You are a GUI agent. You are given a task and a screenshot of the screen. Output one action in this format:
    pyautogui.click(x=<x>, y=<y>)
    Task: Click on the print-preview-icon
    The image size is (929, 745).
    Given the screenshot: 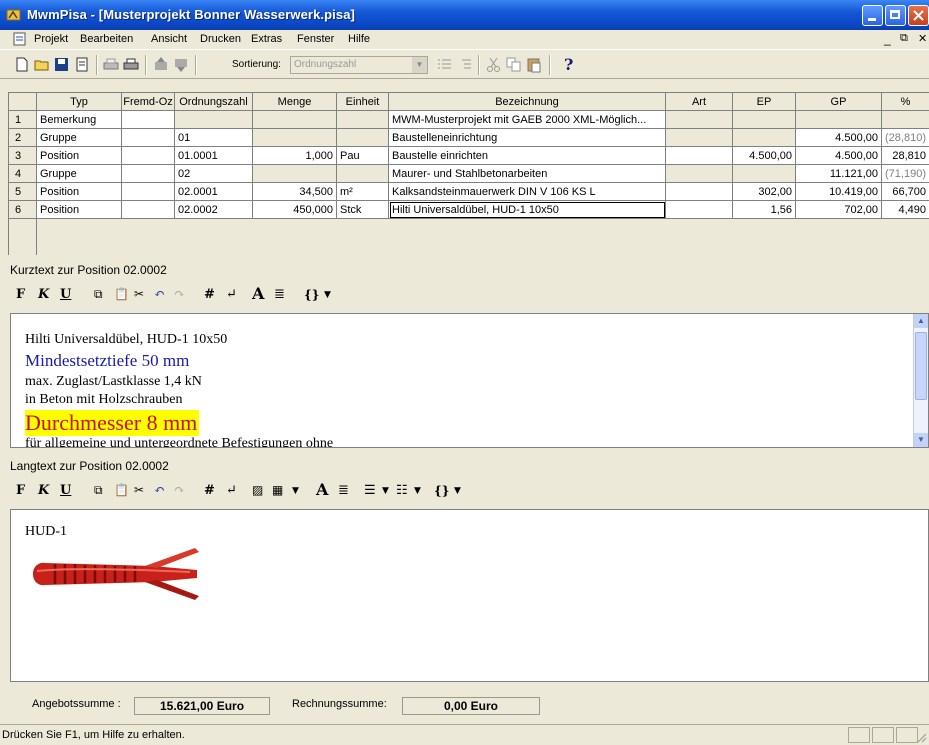 What is the action you would take?
    pyautogui.click(x=111, y=64)
    